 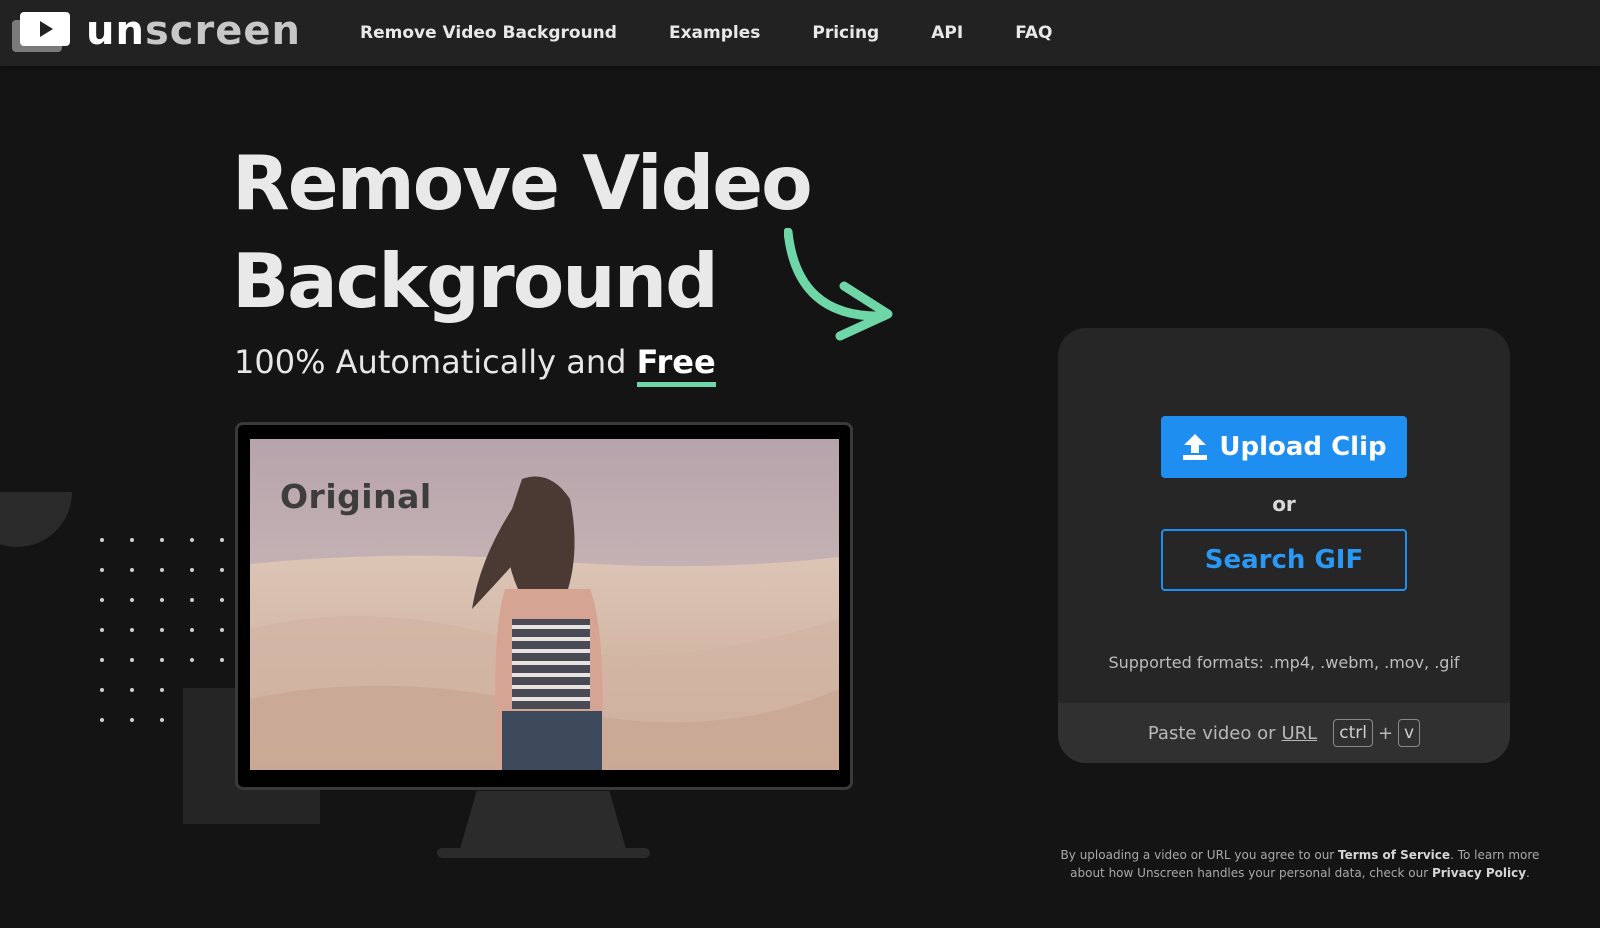 I want to click on paste-text: Paste video or, so click(x=1211, y=733).